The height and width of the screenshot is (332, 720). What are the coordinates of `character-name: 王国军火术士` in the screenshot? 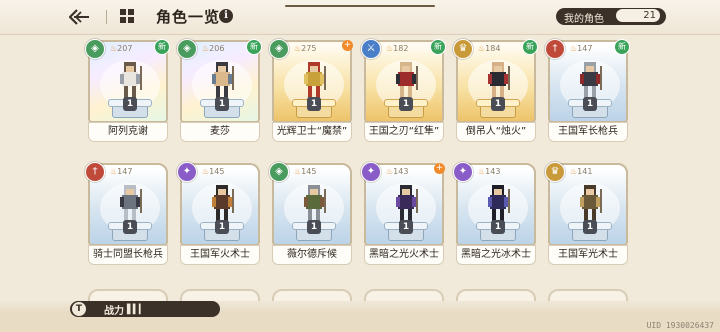 It's located at (220, 255).